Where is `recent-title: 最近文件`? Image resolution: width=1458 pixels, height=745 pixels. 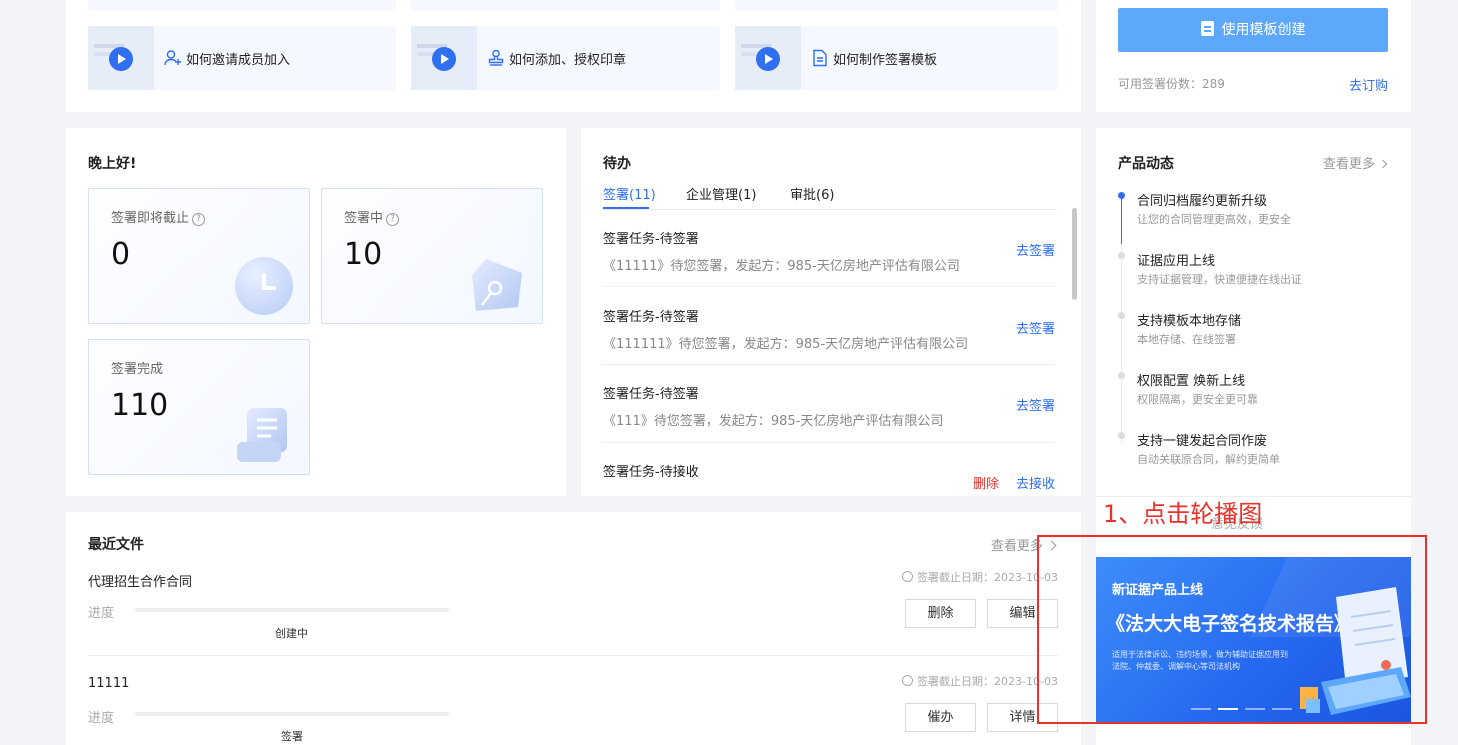 recent-title: 最近文件 is located at coordinates (116, 545).